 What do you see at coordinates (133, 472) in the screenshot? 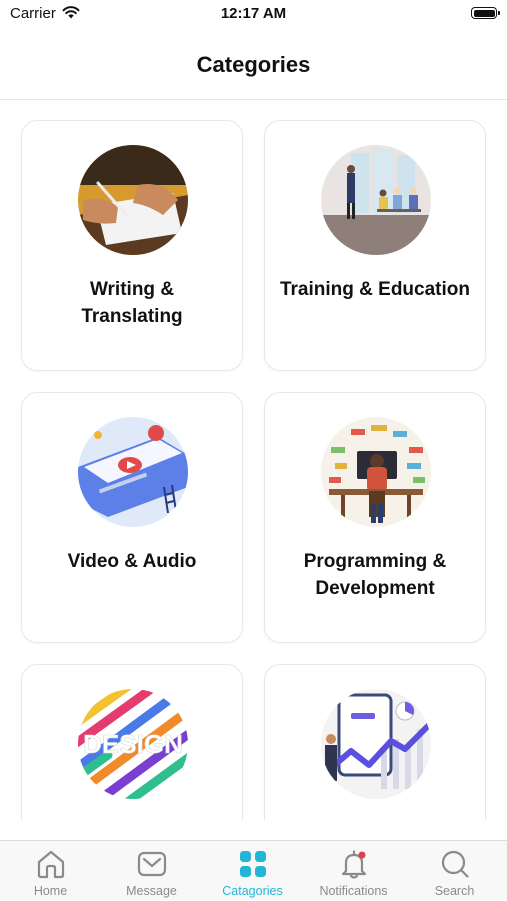
I see `video-image` at bounding box center [133, 472].